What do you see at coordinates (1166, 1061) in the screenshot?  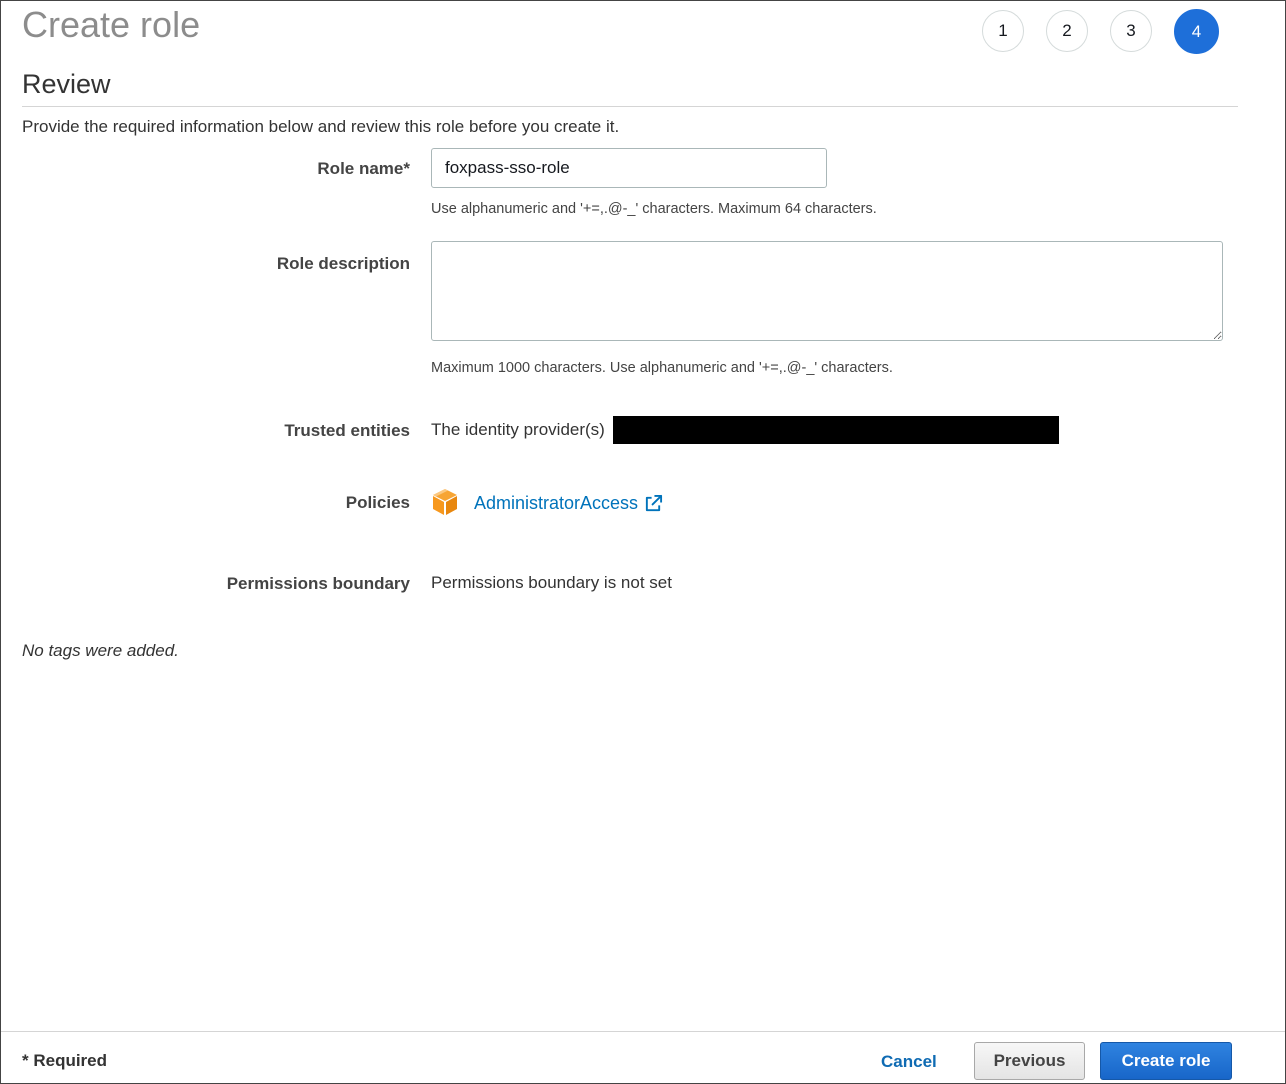 I see `create-role-button: Create role` at bounding box center [1166, 1061].